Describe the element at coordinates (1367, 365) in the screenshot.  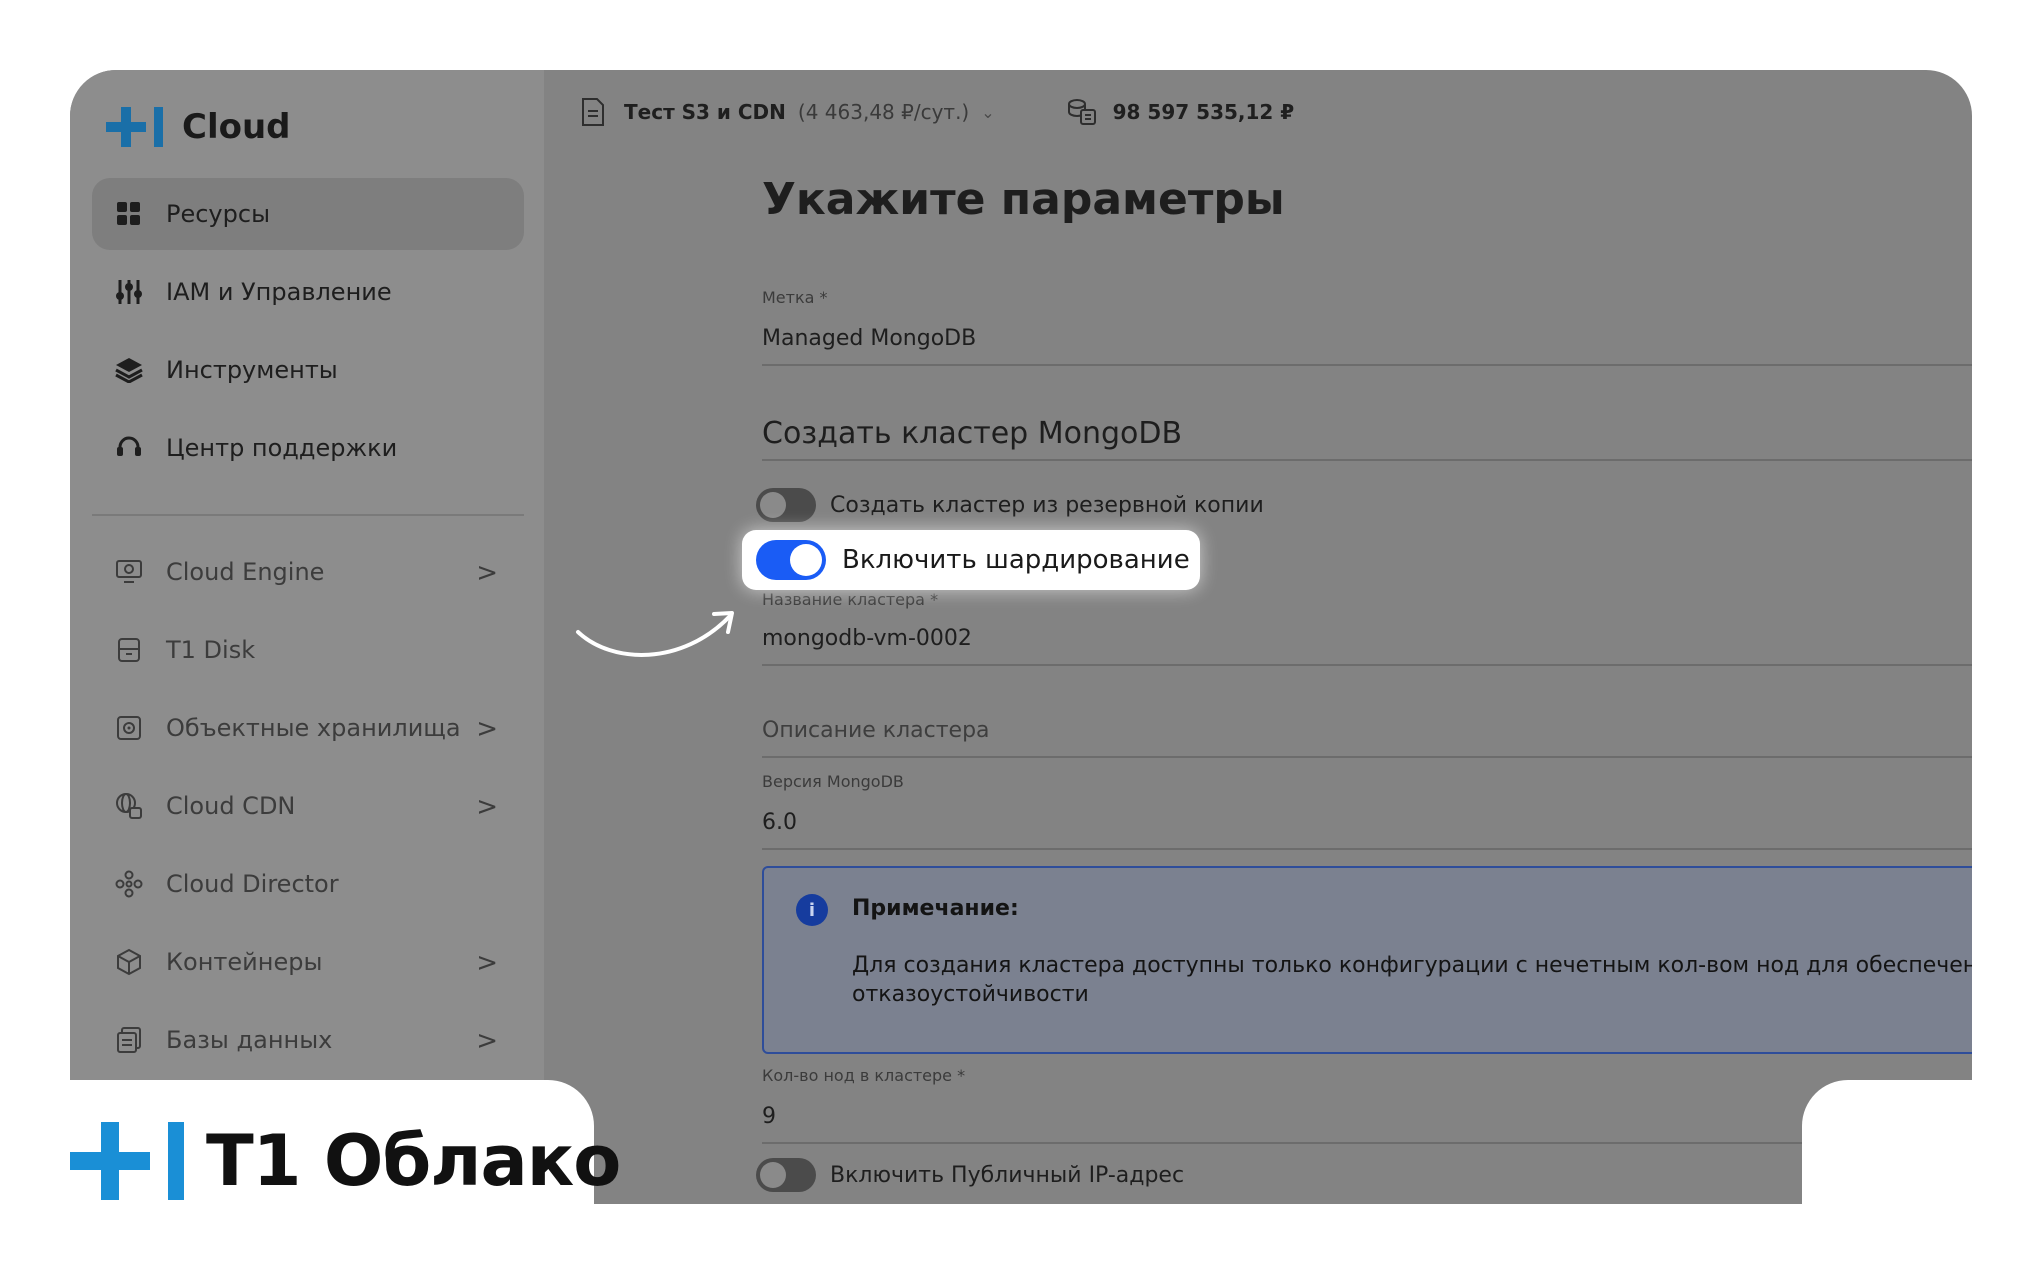
I see `tag-underline` at that location.